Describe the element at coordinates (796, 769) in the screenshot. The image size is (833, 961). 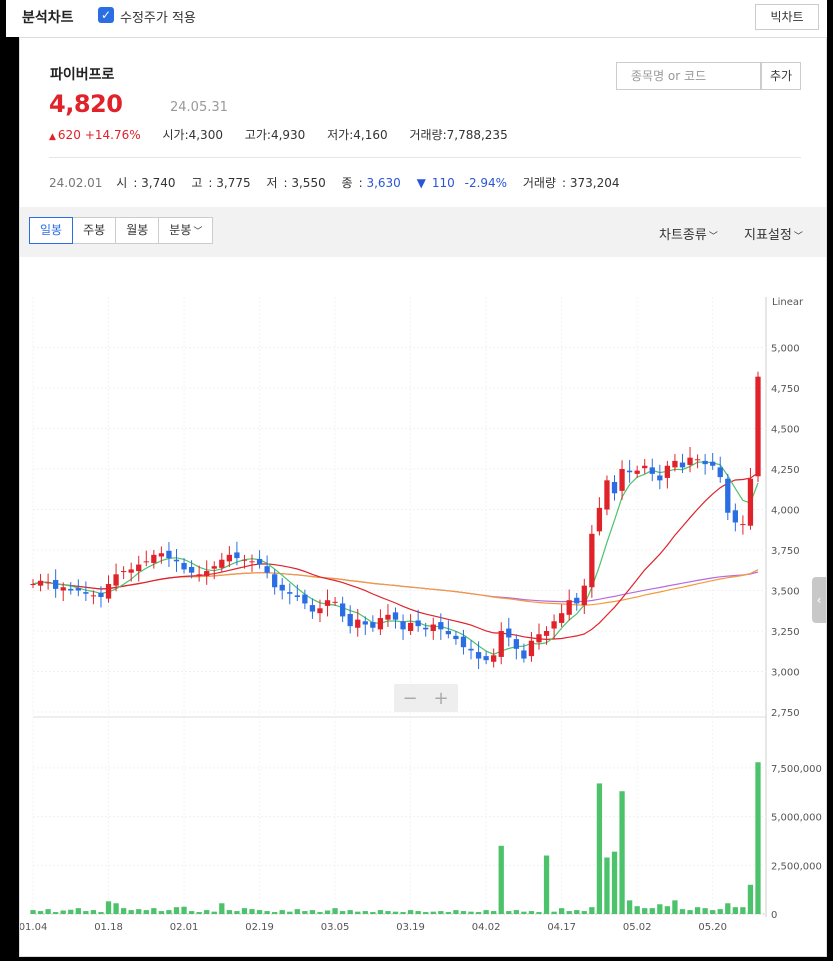
I see `volume-tick-label: 7,500,000` at that location.